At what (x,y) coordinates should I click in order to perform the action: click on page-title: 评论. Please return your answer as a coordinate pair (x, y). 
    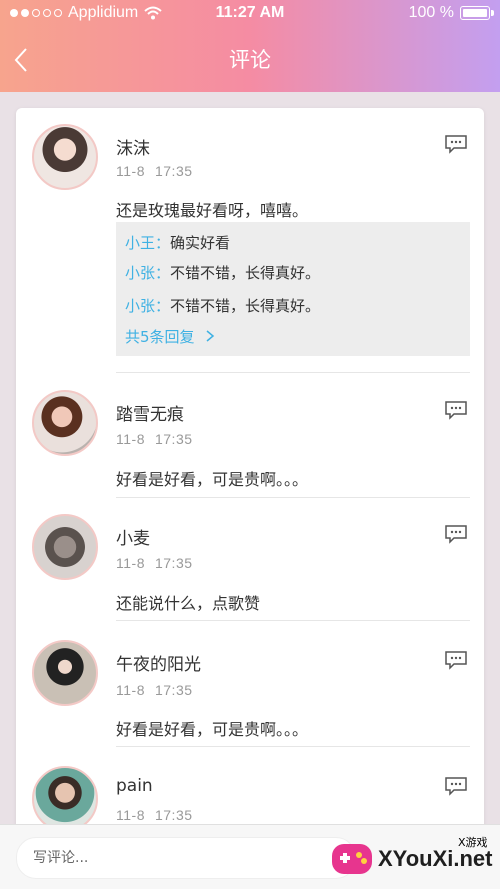
    Looking at the image, I should click on (250, 60).